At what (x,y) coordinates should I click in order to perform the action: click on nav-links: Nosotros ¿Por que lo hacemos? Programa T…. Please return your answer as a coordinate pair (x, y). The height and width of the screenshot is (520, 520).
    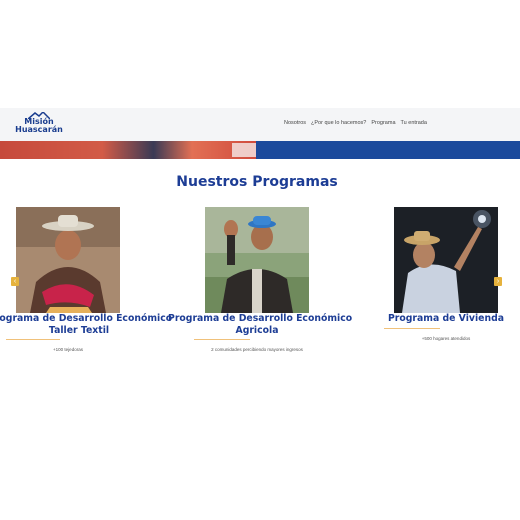
    Looking at the image, I should click on (355, 125).